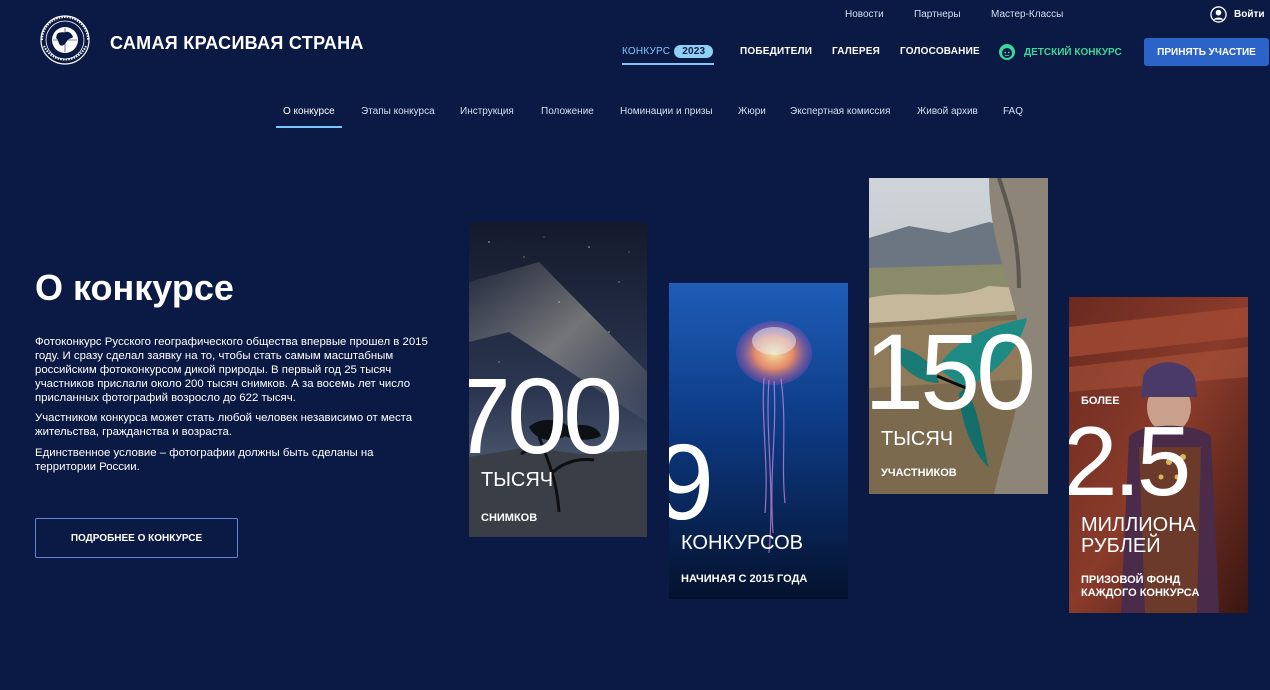 This screenshot has width=1270, height=690. I want to click on page-title: О конкурсе, so click(134, 287).